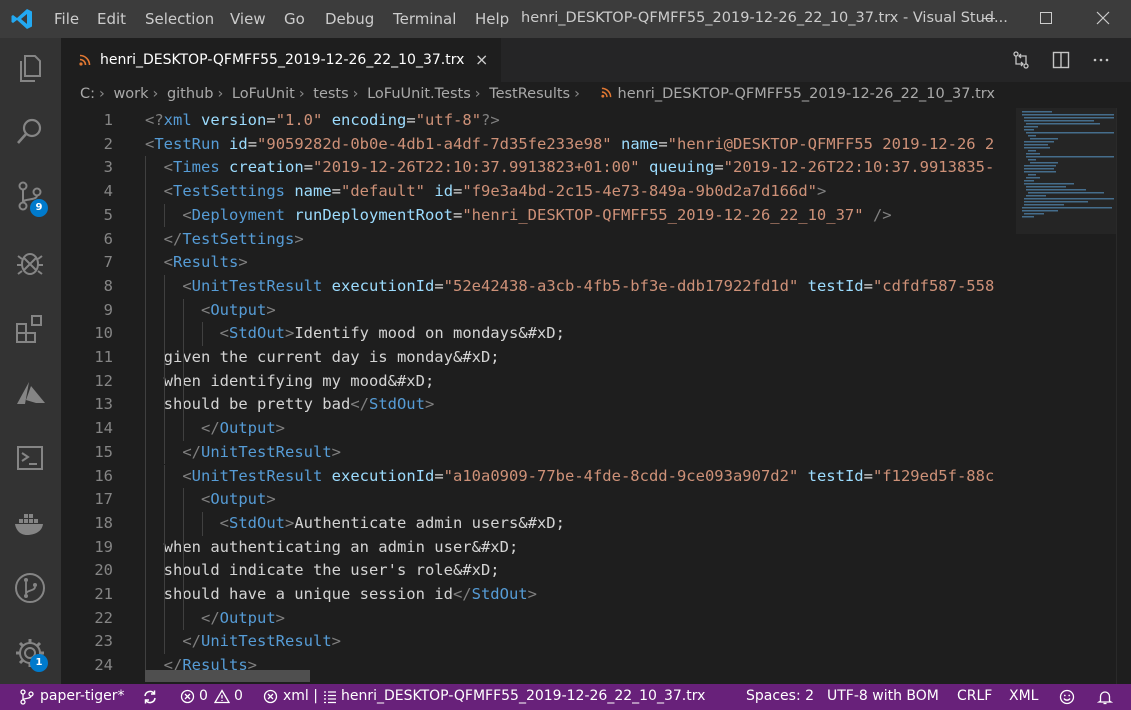 The image size is (1131, 710). What do you see at coordinates (30, 588) in the screenshot?
I see `git-graph-icon` at bounding box center [30, 588].